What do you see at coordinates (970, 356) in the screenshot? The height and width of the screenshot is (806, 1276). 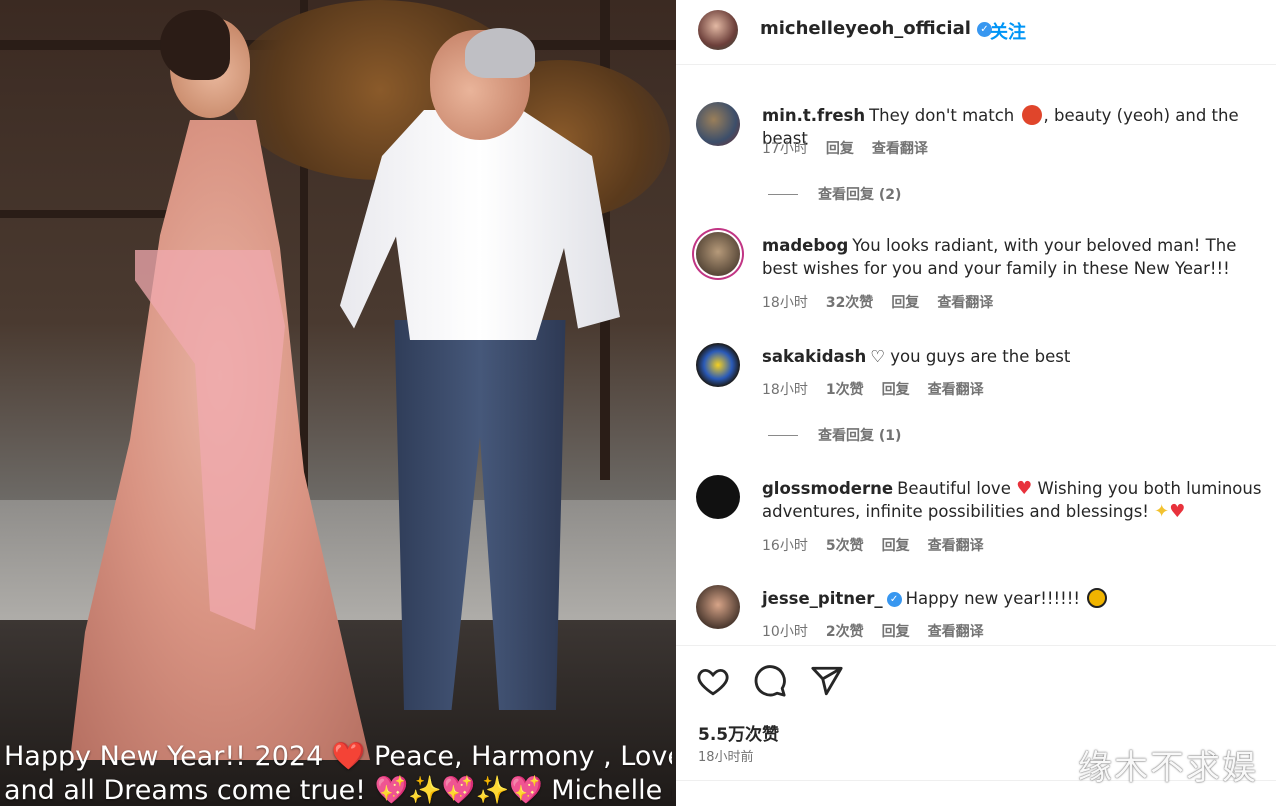 I see `comment-text-part: ♡ you guys are the best` at bounding box center [970, 356].